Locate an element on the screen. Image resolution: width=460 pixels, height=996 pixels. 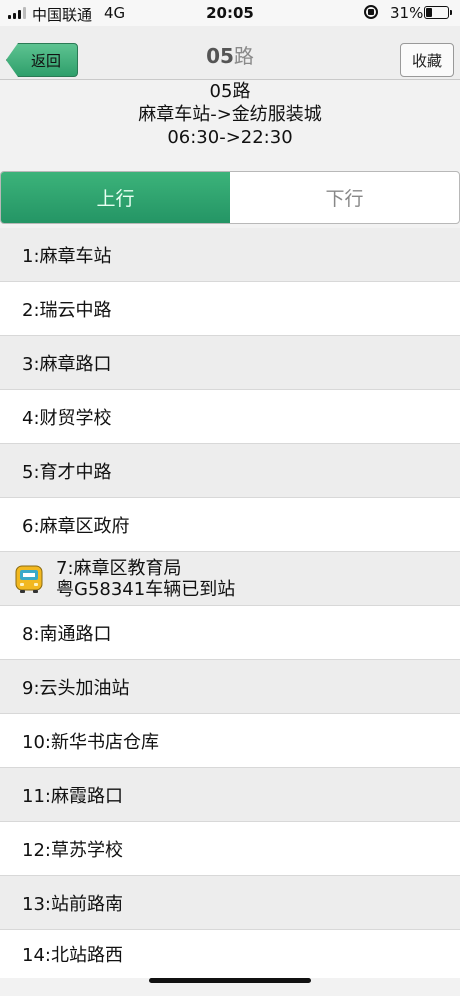
battery-icon is located at coordinates (438, 12).